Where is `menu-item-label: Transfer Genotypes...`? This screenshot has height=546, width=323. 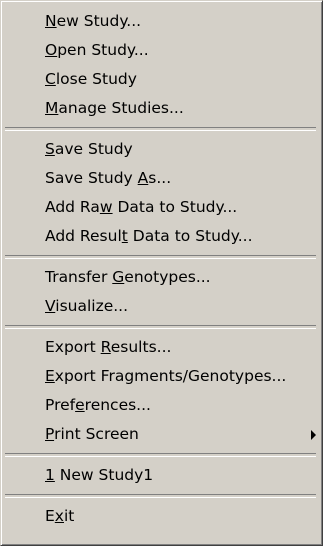 menu-item-label: Transfer Genotypes... is located at coordinates (128, 277).